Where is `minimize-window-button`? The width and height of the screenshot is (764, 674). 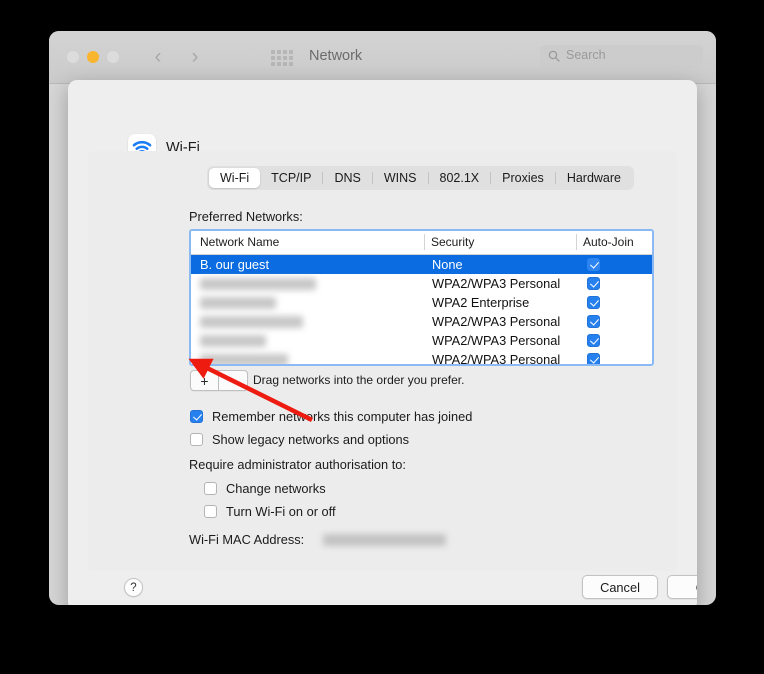 minimize-window-button is located at coordinates (93, 57).